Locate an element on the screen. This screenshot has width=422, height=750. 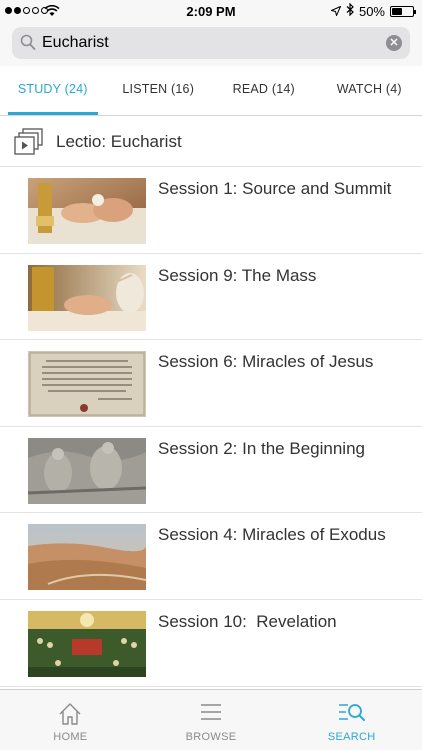
session-title: Session 10: Revelation is located at coordinates (247, 621).